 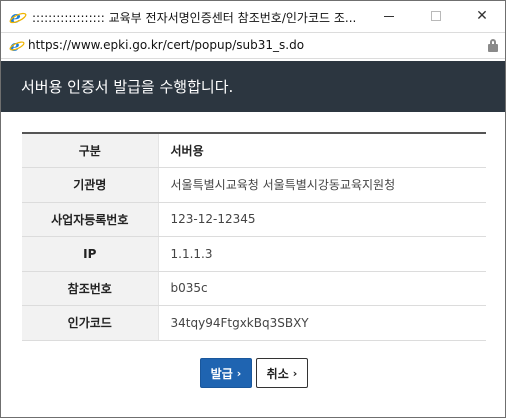 I want to click on close-icon: ✕, so click(x=482, y=16).